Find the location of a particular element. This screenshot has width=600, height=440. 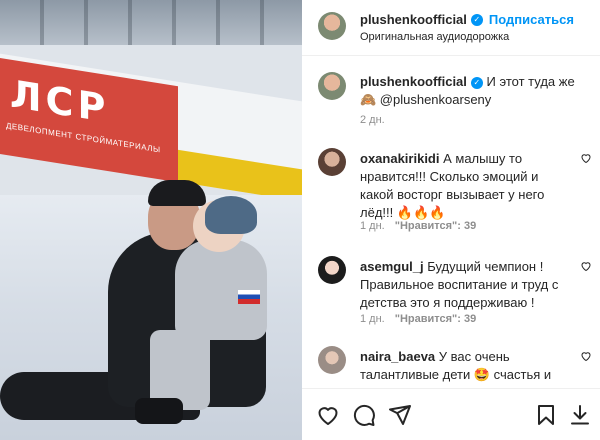

audio-link: Оригинальная аудиодорожка is located at coordinates (434, 37).